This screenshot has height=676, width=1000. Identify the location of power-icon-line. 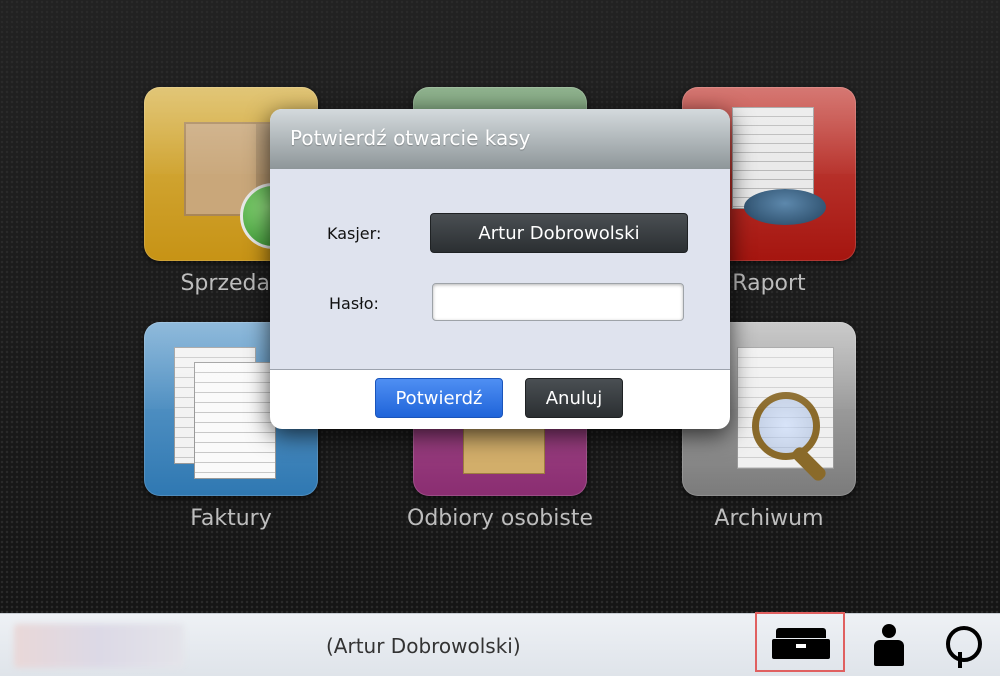
(960, 660).